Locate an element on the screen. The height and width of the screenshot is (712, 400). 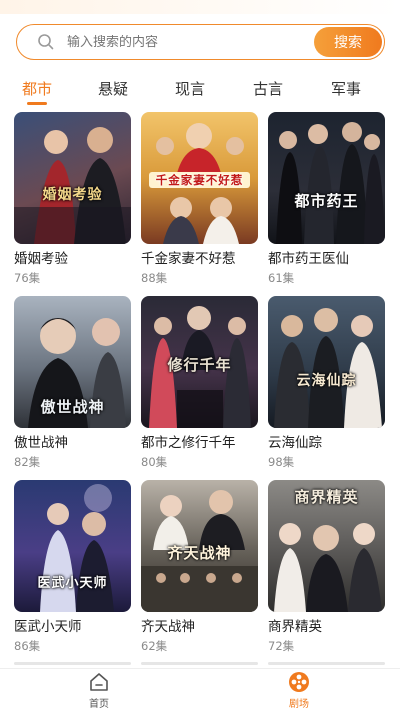
episode-count: 86集 is located at coordinates (27, 646).